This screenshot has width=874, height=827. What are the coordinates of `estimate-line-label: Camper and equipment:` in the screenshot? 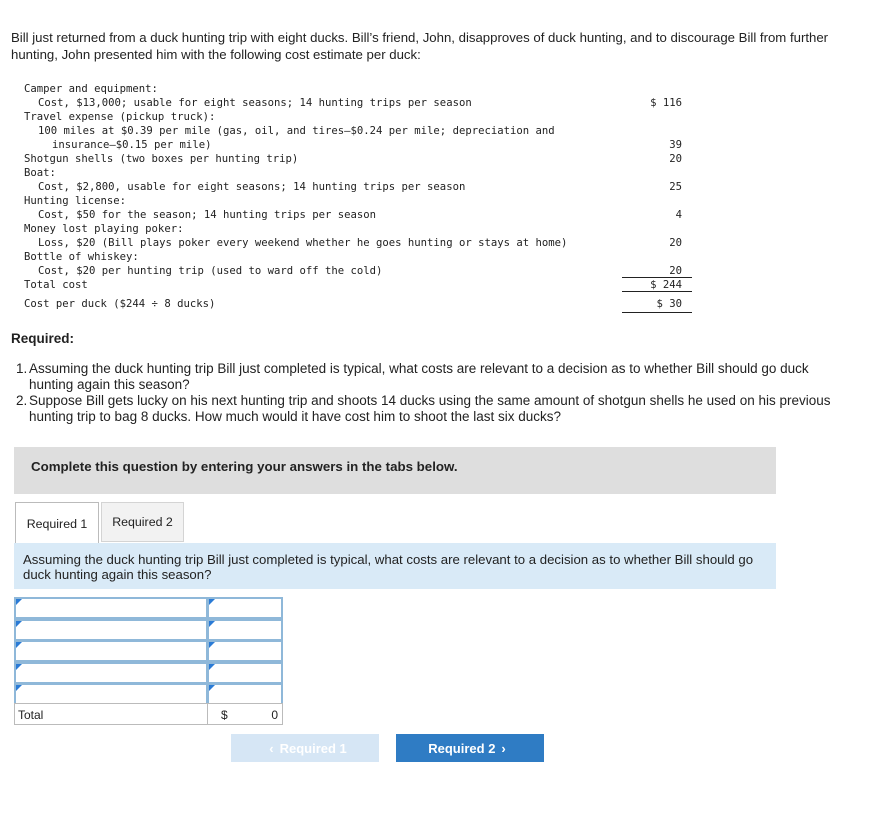 It's located at (91, 89).